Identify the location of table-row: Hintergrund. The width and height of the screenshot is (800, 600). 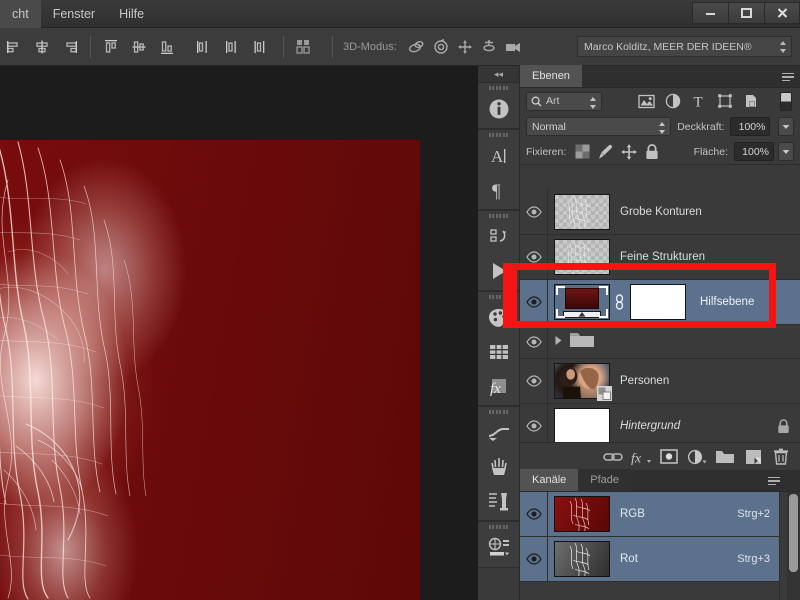
(660, 422).